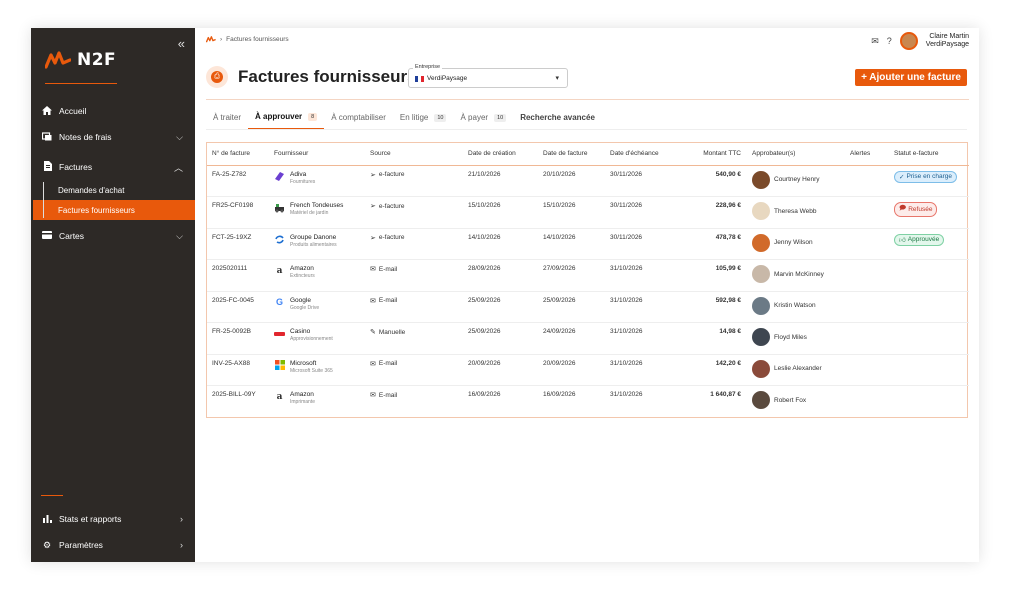  I want to click on home-icon, so click(47, 111).